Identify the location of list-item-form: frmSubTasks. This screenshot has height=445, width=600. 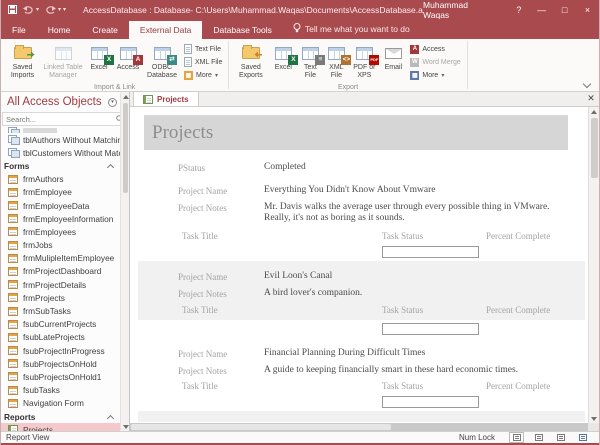
(60, 310).